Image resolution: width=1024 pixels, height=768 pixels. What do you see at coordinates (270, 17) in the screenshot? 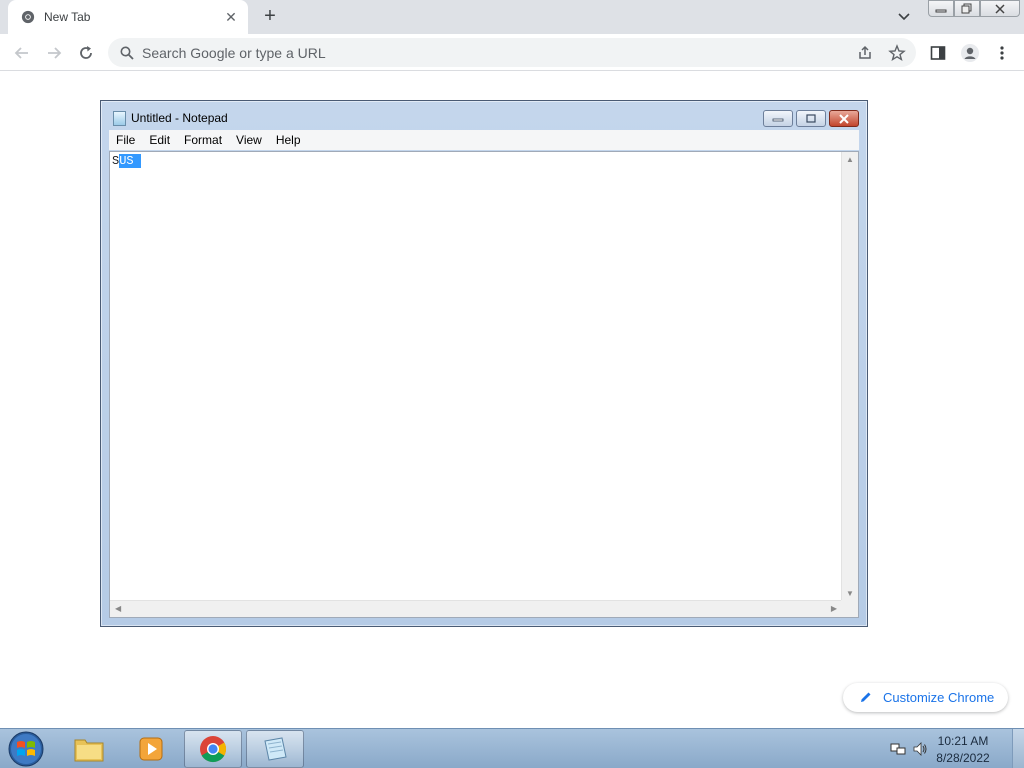
I see `new-tab-button: +` at bounding box center [270, 17].